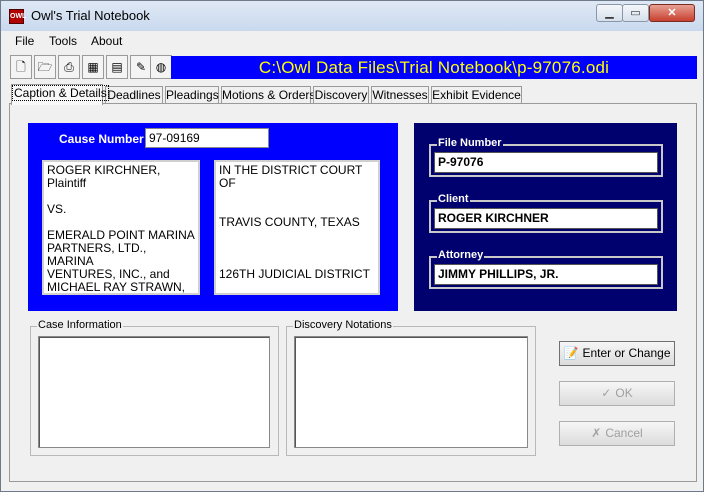 This screenshot has width=704, height=492. I want to click on globe-icon: ◍, so click(161, 67).